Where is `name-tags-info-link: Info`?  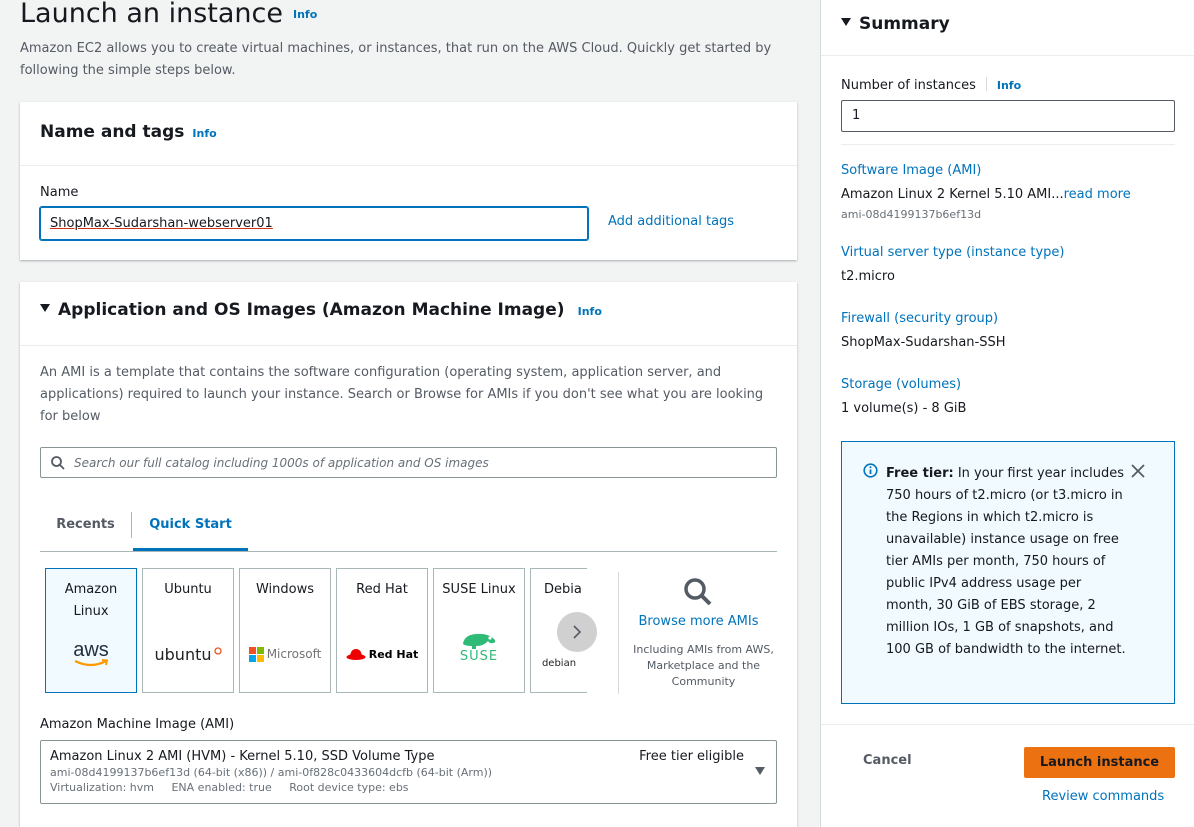
name-tags-info-link: Info is located at coordinates (204, 133).